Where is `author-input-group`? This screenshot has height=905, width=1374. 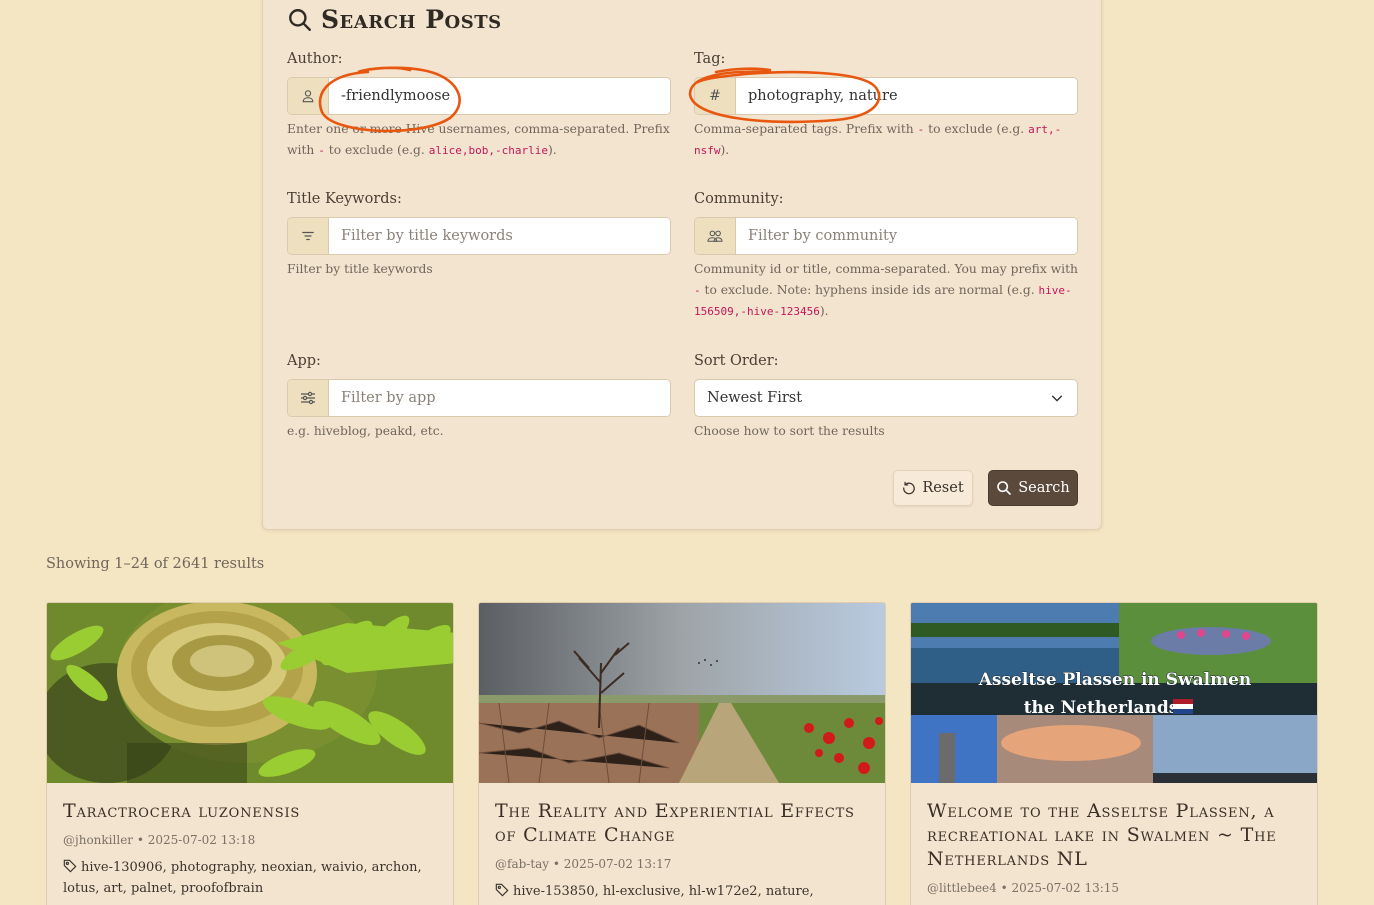
author-input-group is located at coordinates (479, 96).